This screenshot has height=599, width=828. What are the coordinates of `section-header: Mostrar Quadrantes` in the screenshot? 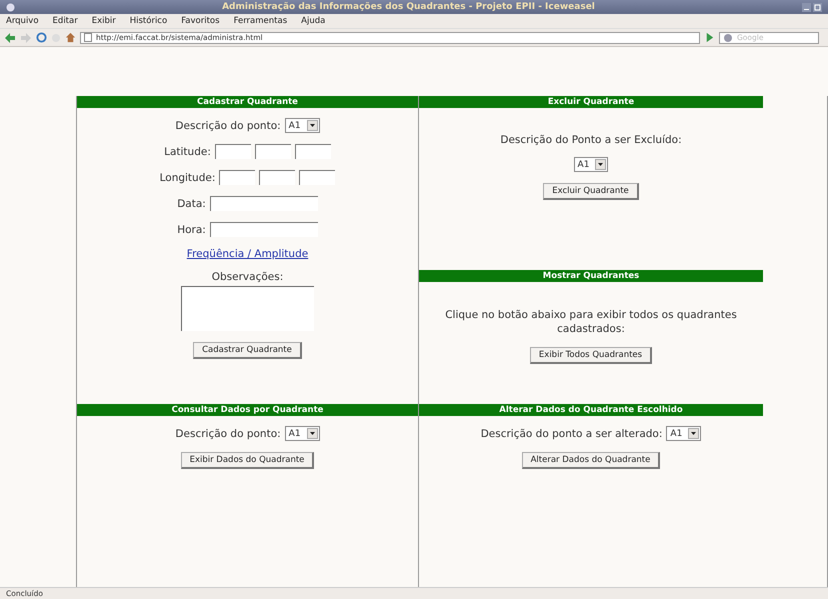 It's located at (591, 276).